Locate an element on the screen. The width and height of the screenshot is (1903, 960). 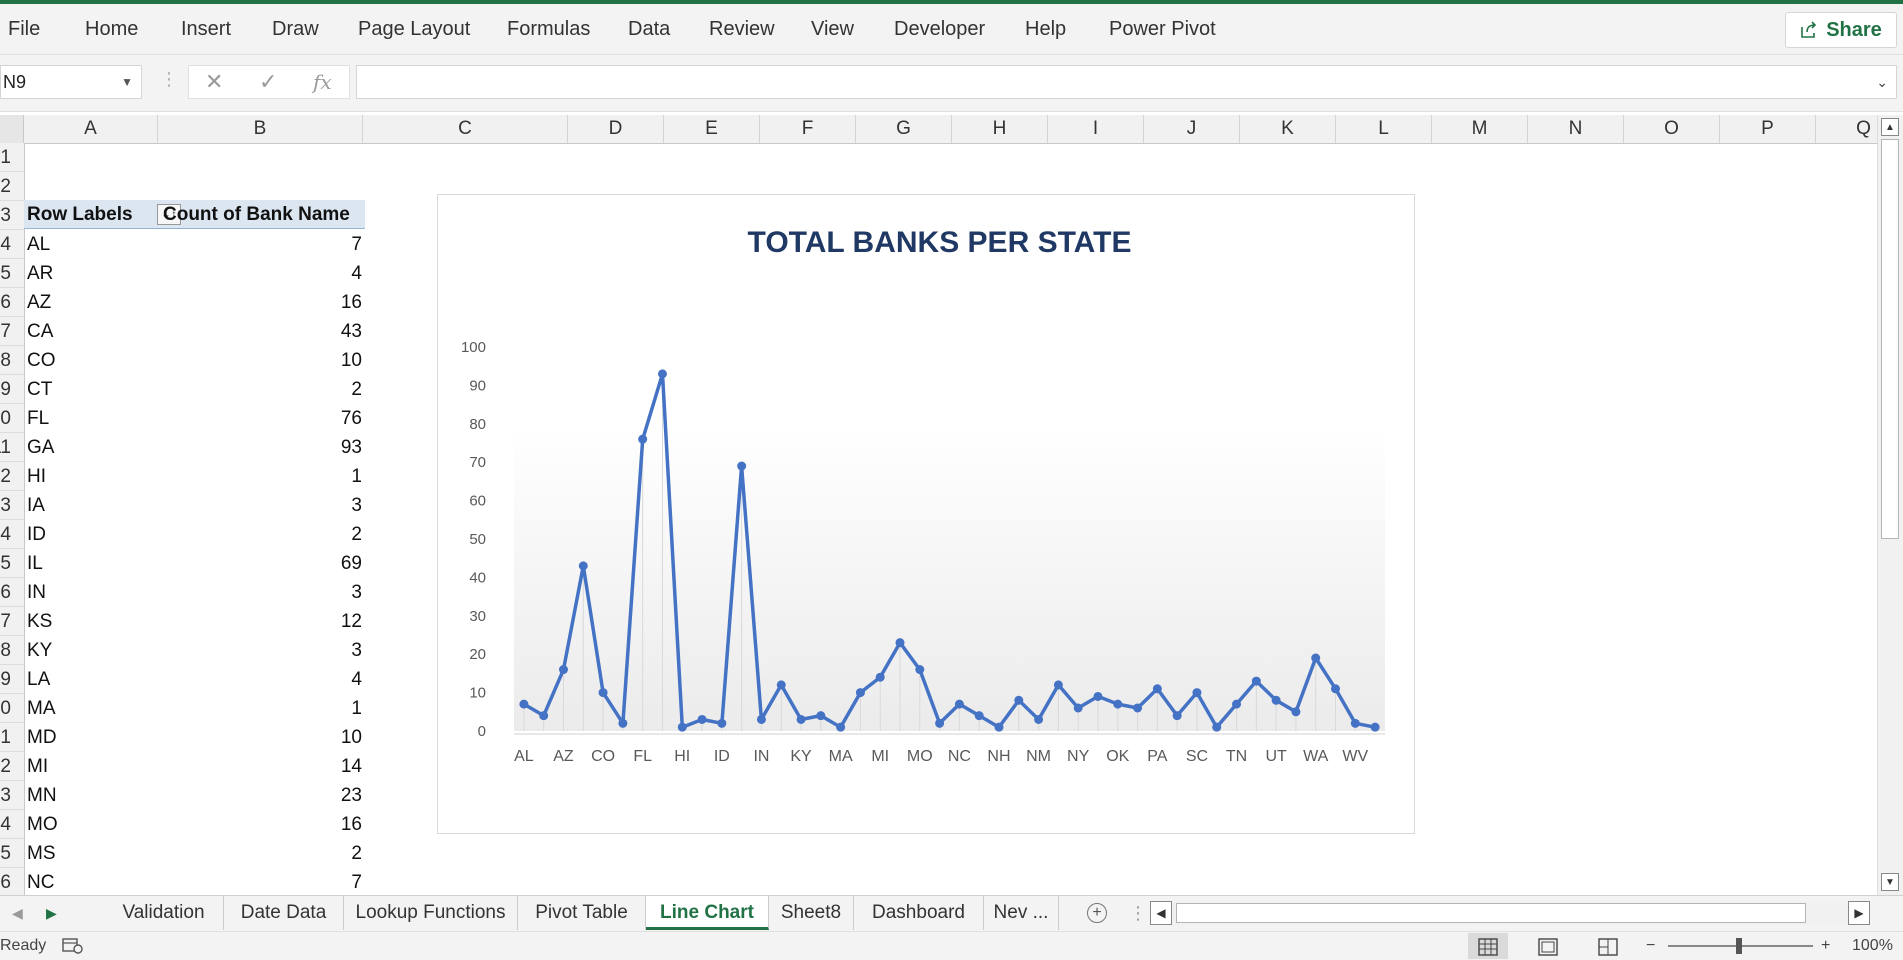
column-header-e: E is located at coordinates (712, 129).